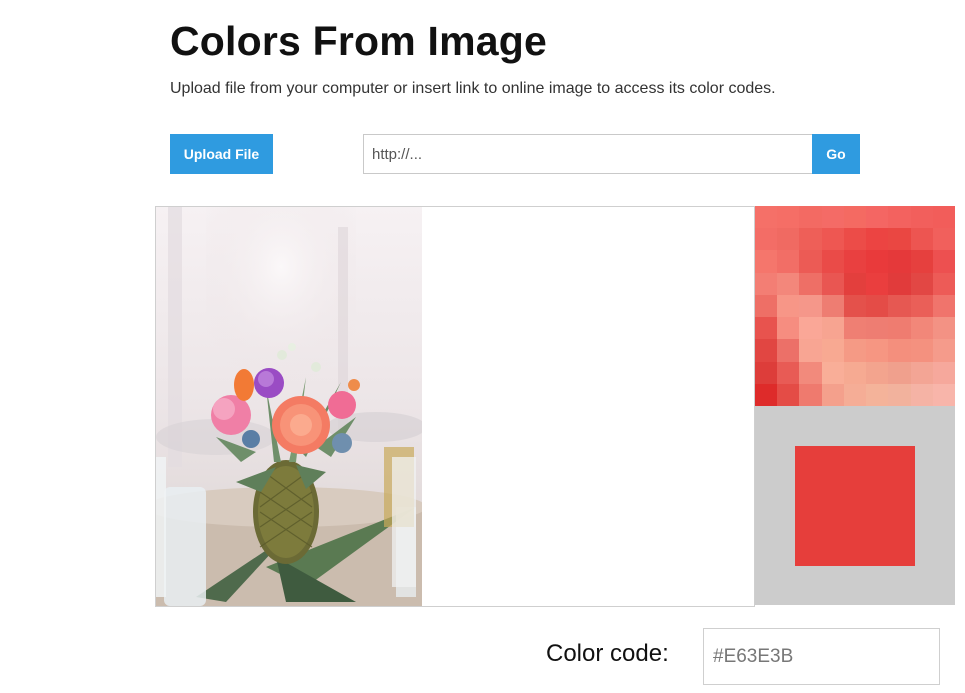 This screenshot has width=965, height=693. What do you see at coordinates (607, 653) in the screenshot?
I see `color-code-label: Color code:` at bounding box center [607, 653].